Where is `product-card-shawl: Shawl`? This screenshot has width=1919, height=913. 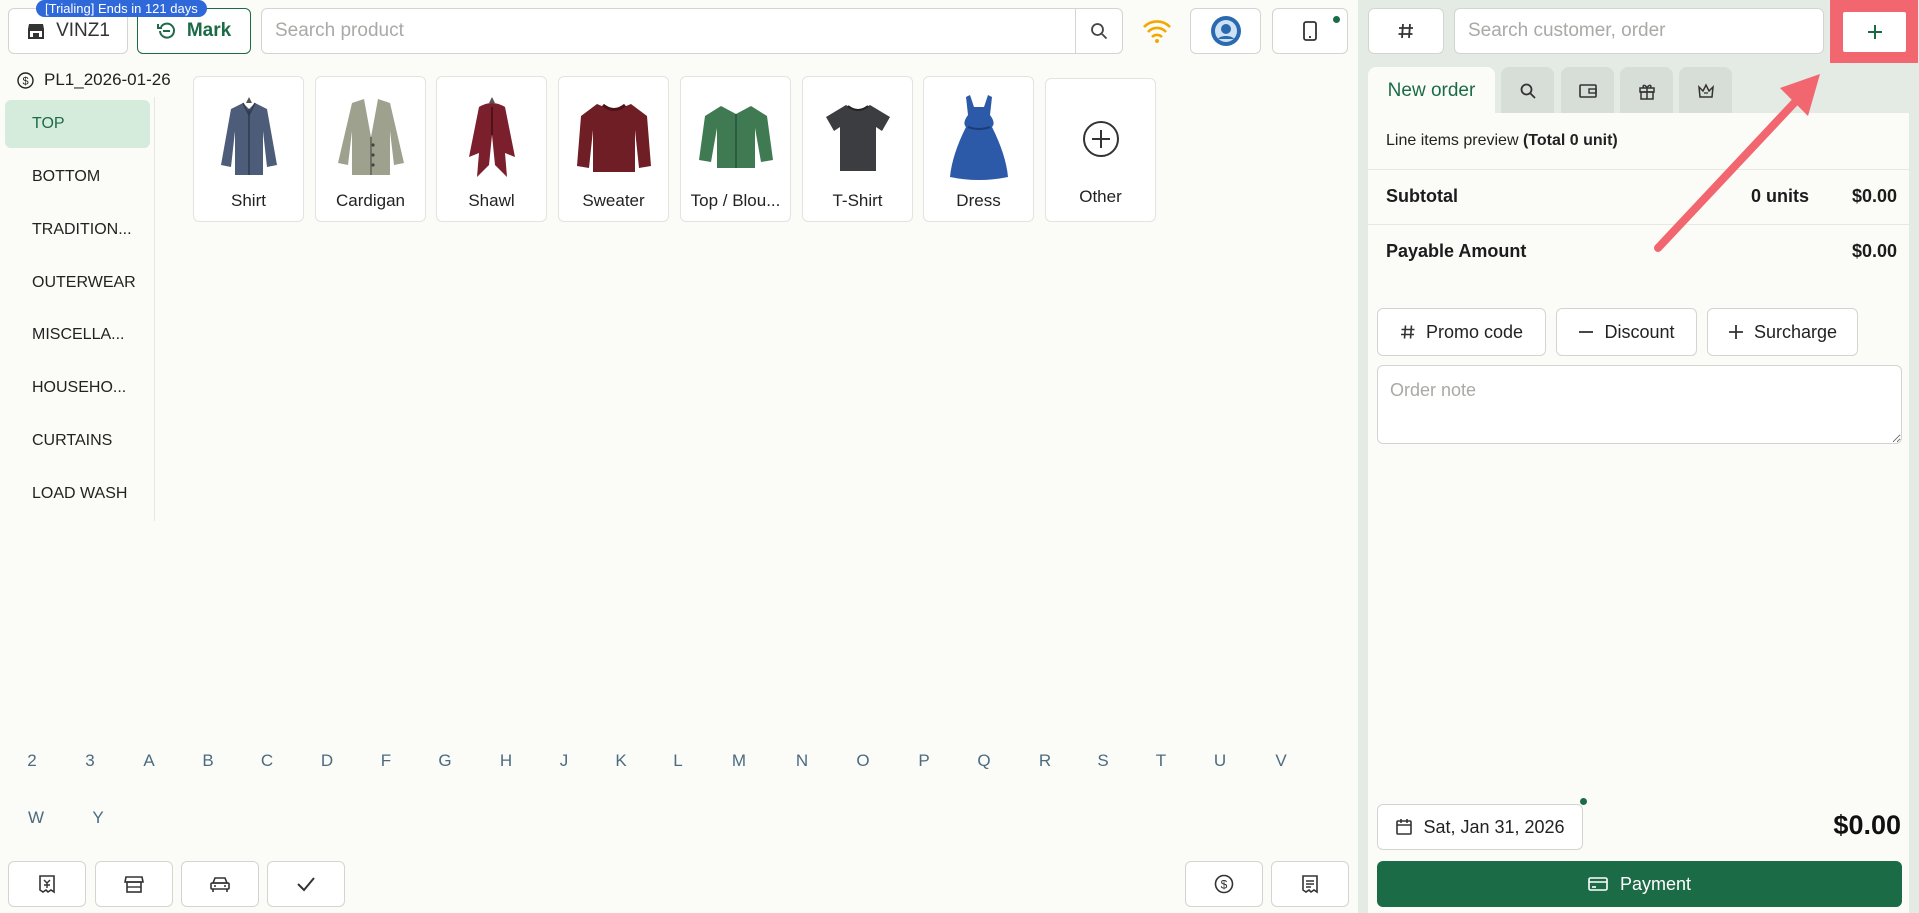 product-card-shawl: Shawl is located at coordinates (491, 149).